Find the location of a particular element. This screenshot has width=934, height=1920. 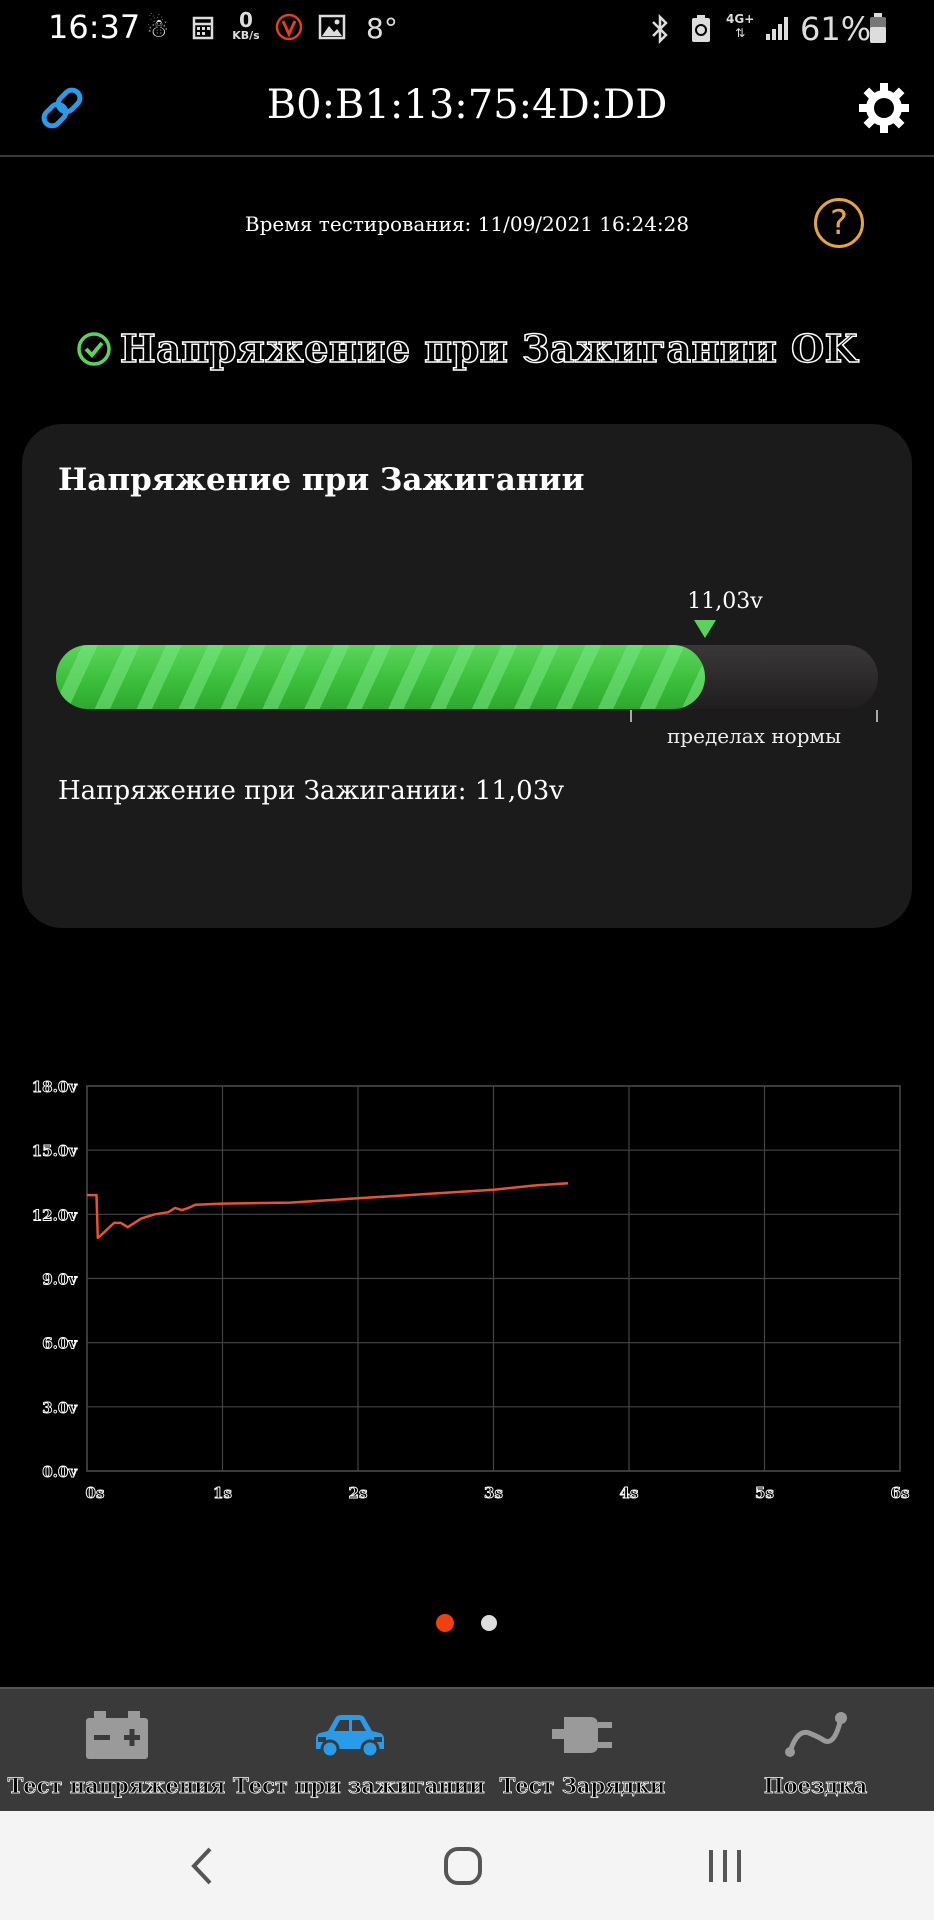

nav-label: Тест напряжения is located at coordinates (116, 1786).